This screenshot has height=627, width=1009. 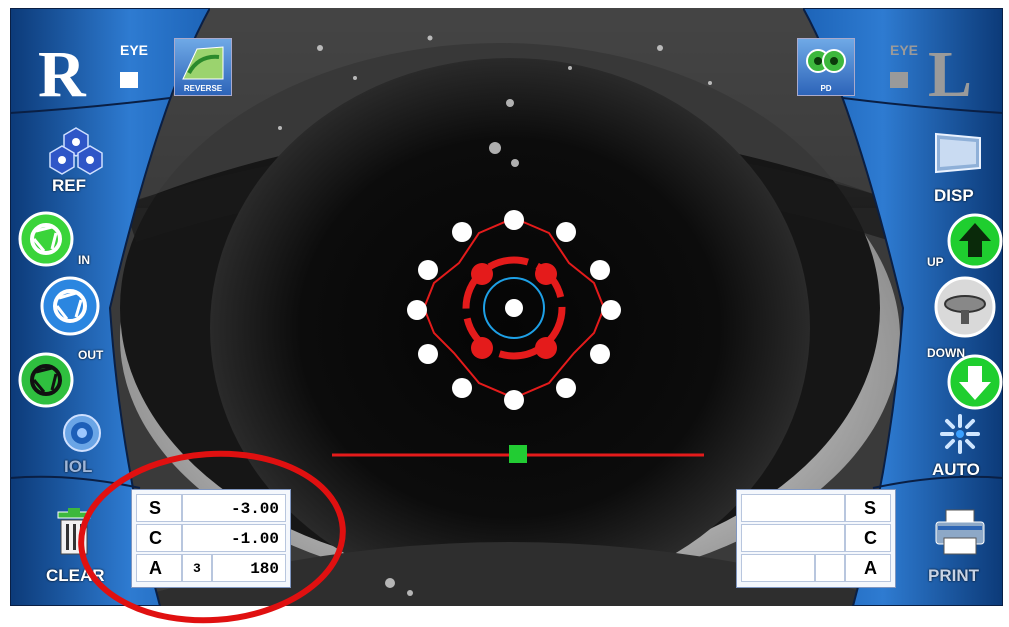 What do you see at coordinates (46, 239) in the screenshot?
I see `aperture-in-icon` at bounding box center [46, 239].